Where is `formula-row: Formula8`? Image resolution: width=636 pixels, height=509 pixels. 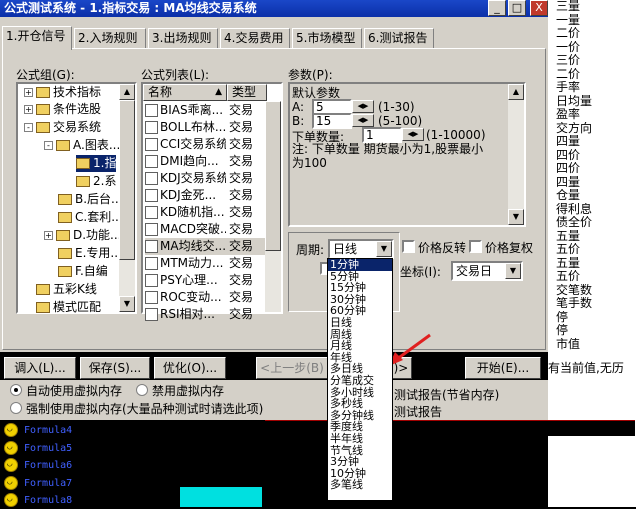 formula-row: Formula8 is located at coordinates (38, 500).